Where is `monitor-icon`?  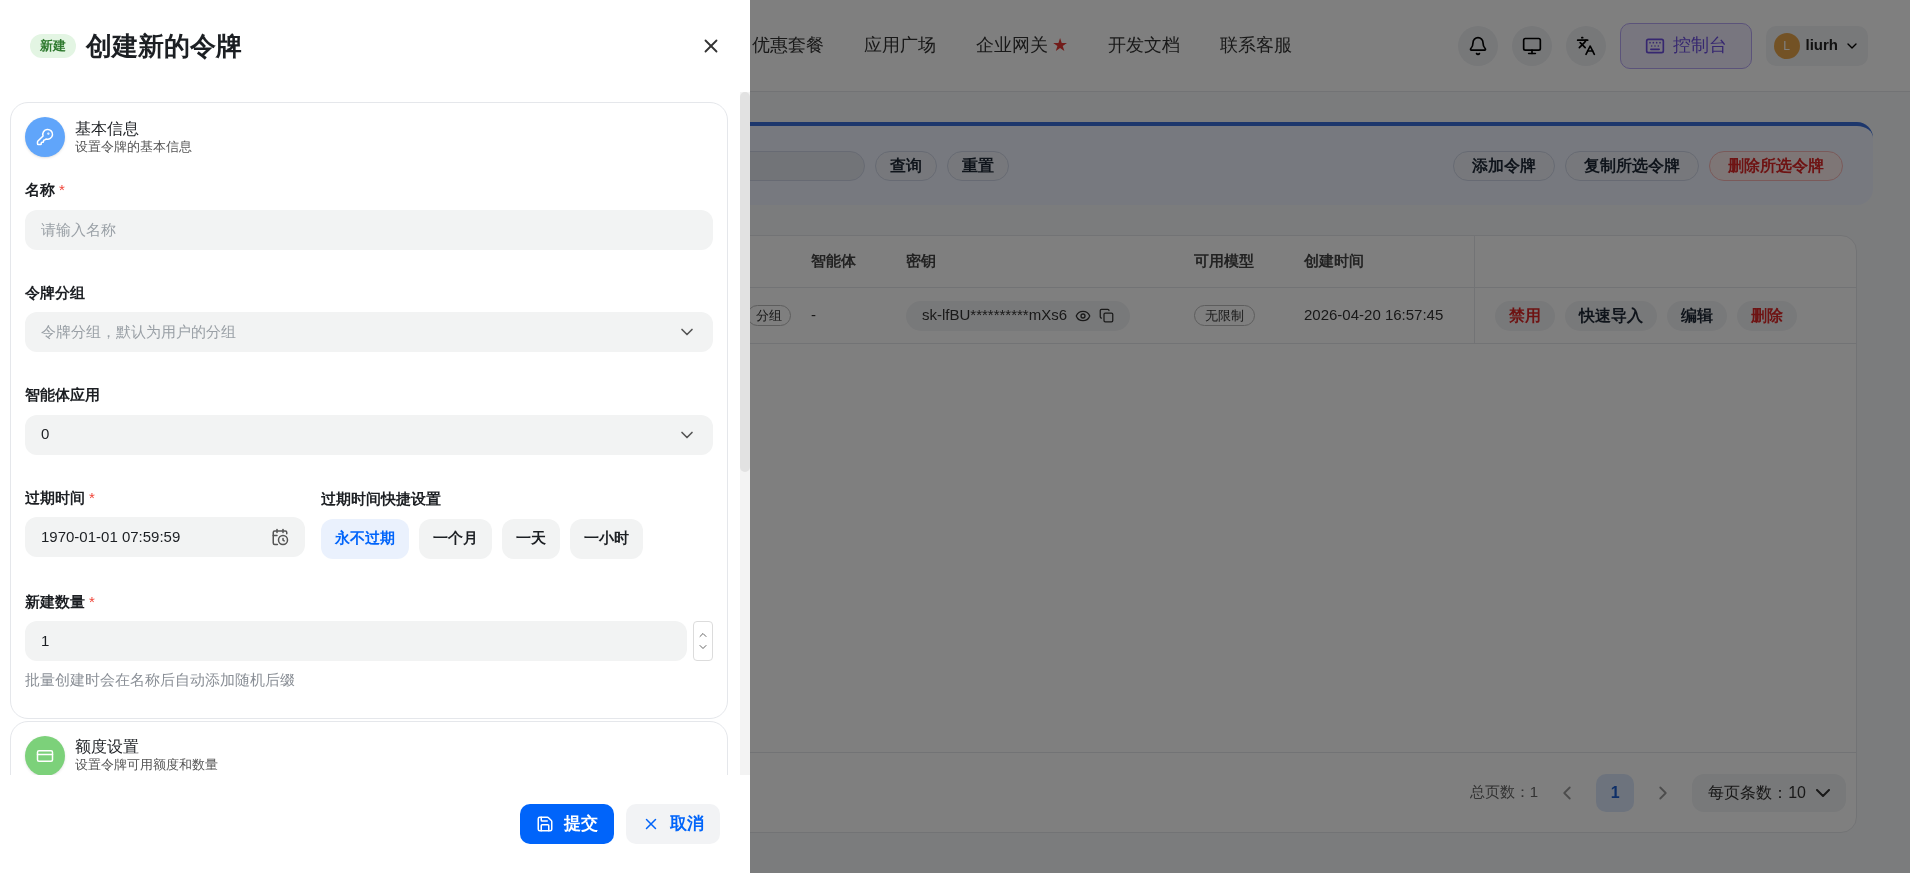
monitor-icon is located at coordinates (1531, 45).